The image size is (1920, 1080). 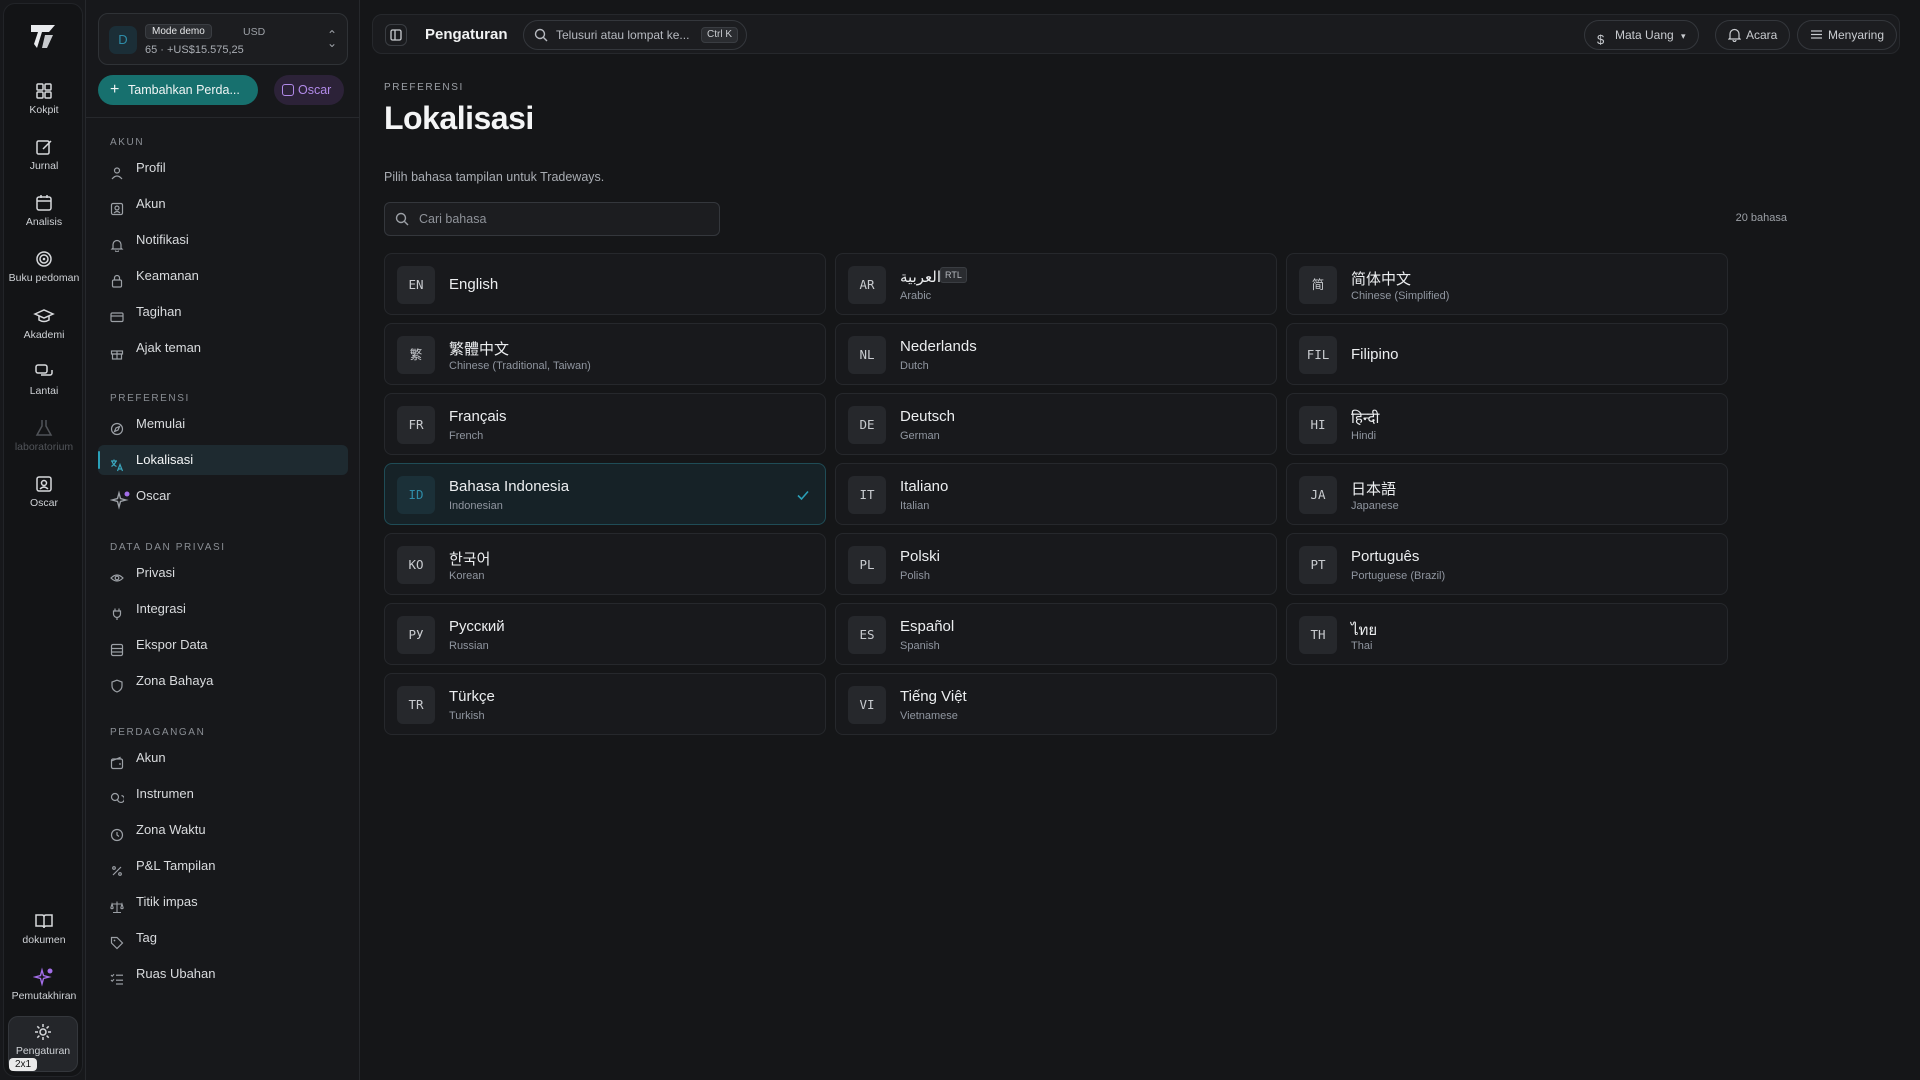 What do you see at coordinates (402, 219) in the screenshot?
I see `search-icon` at bounding box center [402, 219].